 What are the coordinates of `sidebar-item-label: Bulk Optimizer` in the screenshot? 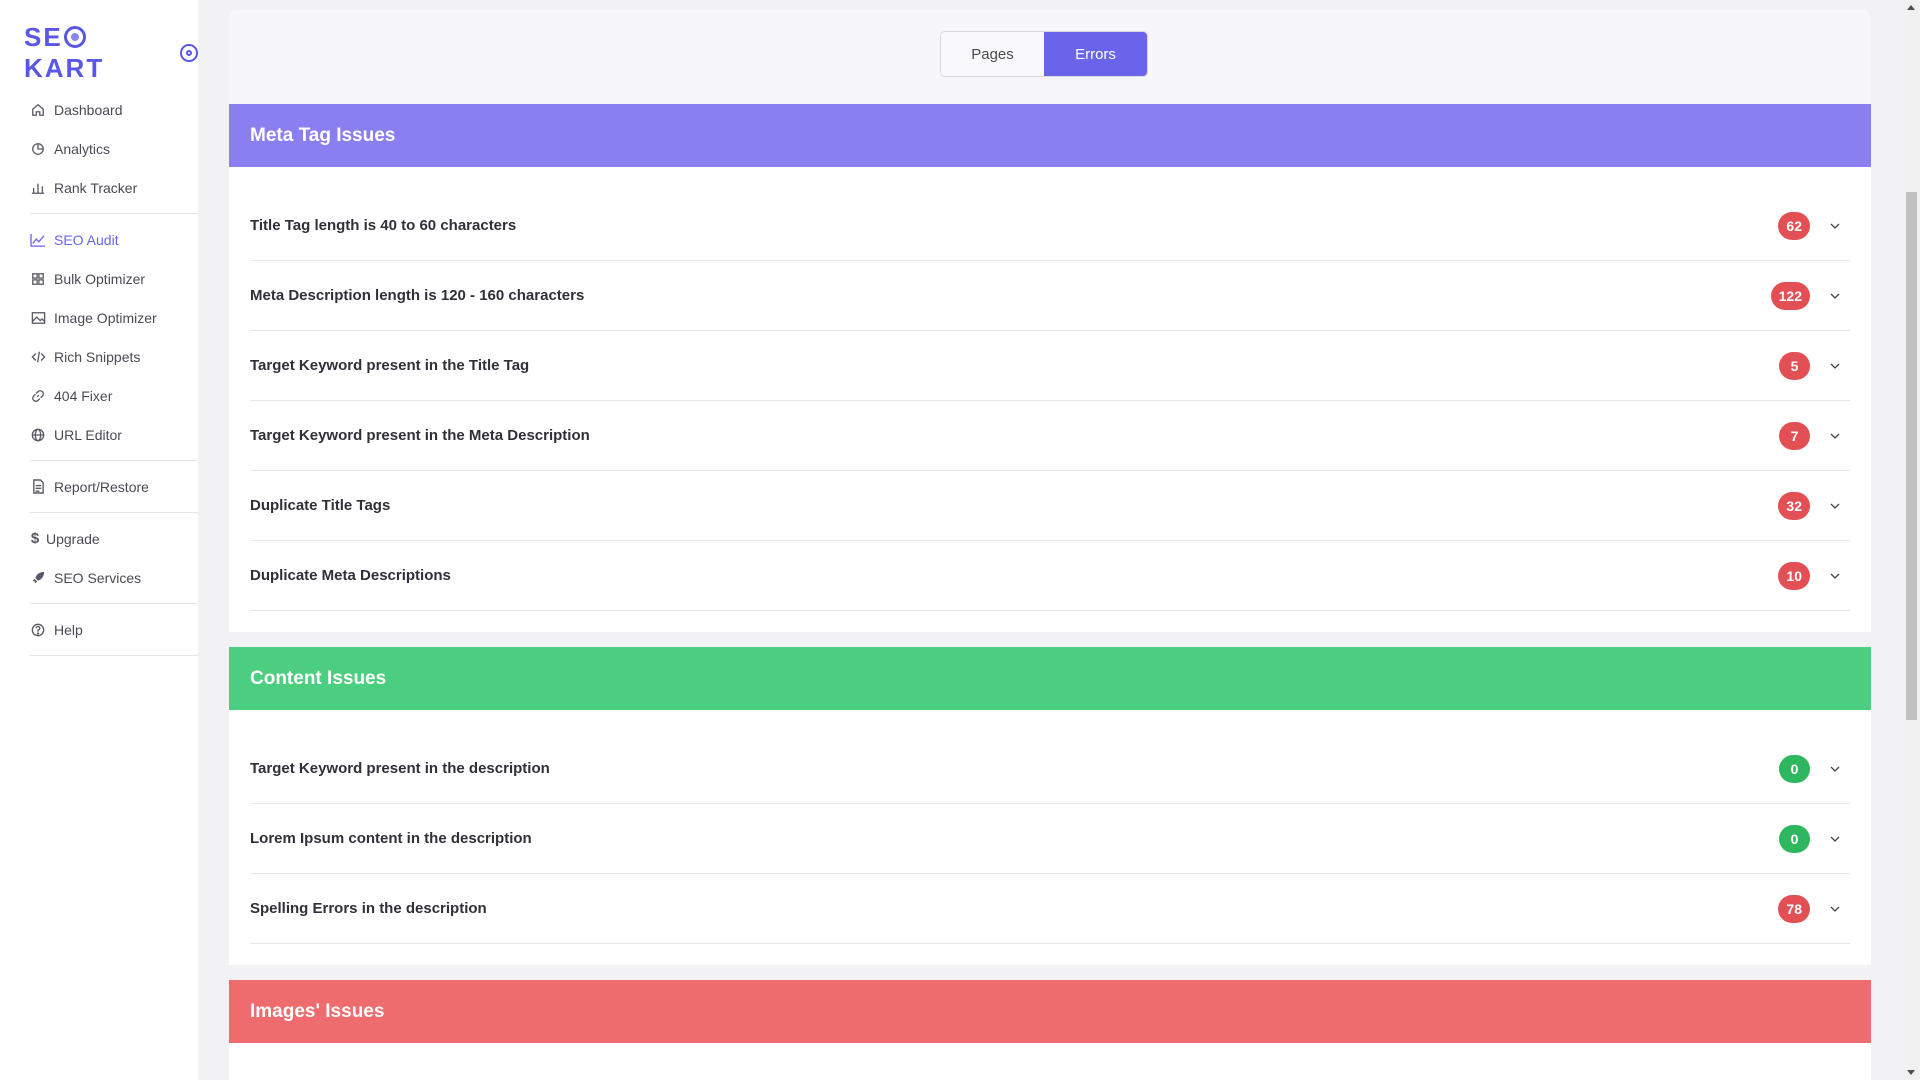 It's located at (100, 278).